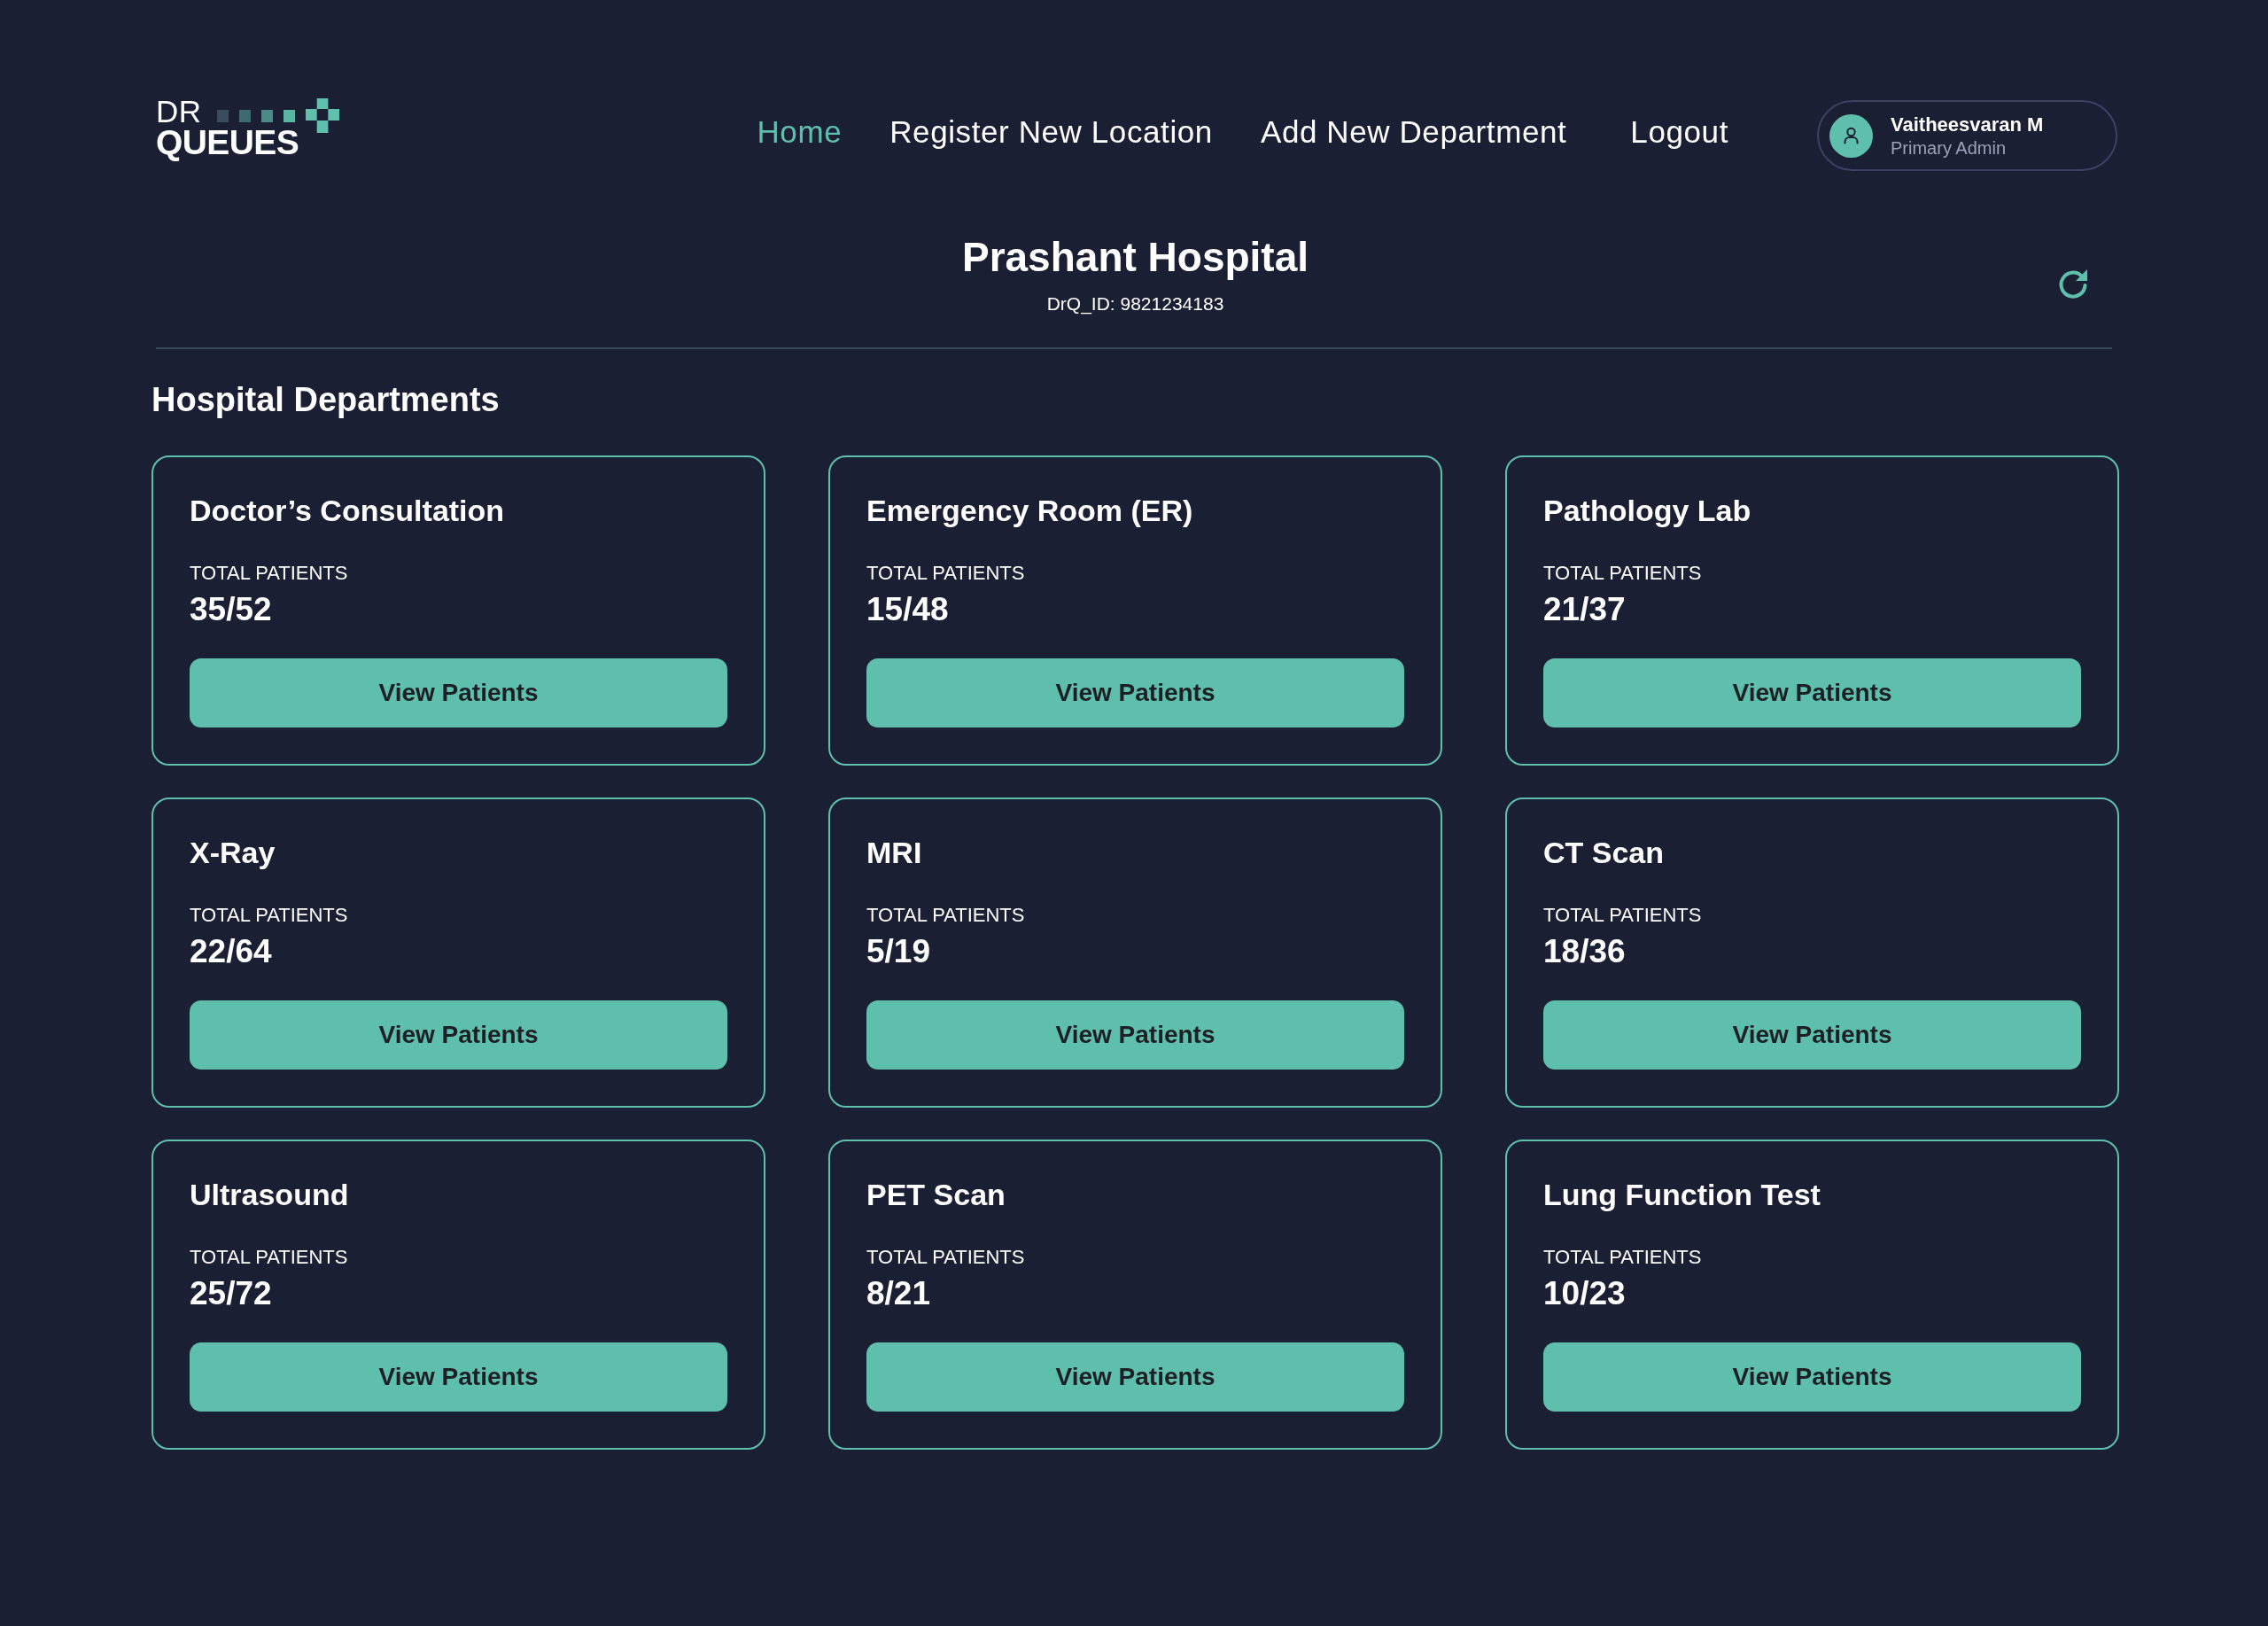 The image size is (2268, 1626). Describe the element at coordinates (1584, 609) in the screenshot. I see `patient-count: 21/37` at that location.